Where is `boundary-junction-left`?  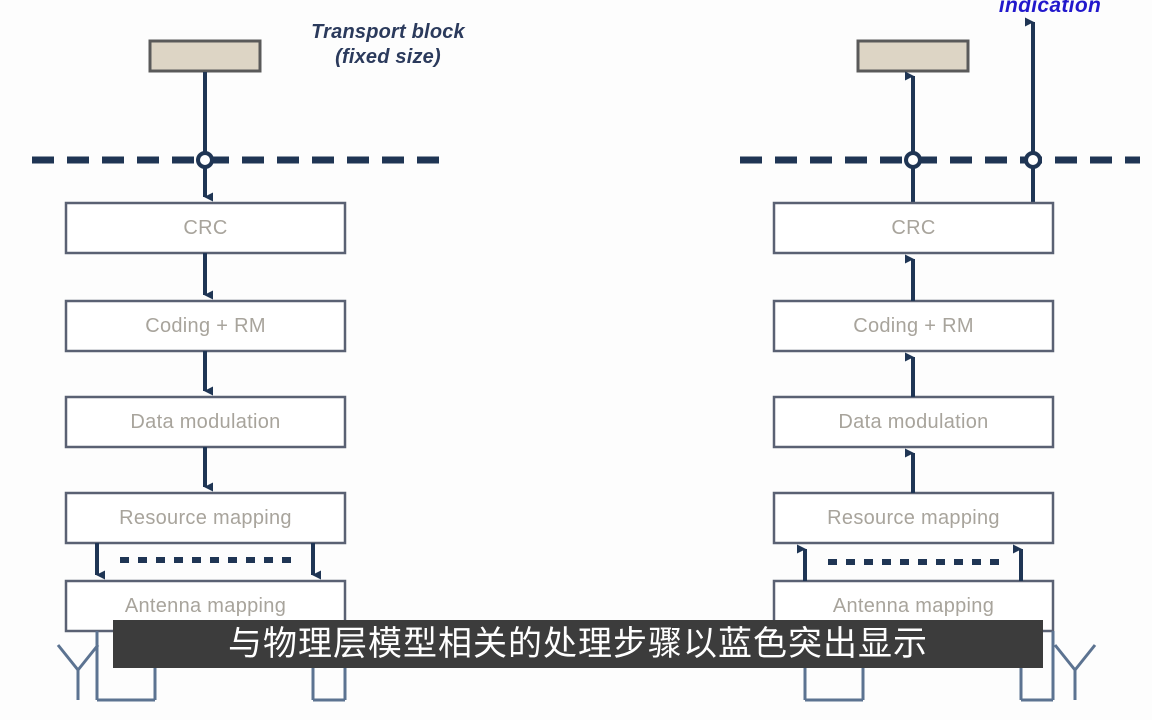 boundary-junction-left is located at coordinates (205, 160).